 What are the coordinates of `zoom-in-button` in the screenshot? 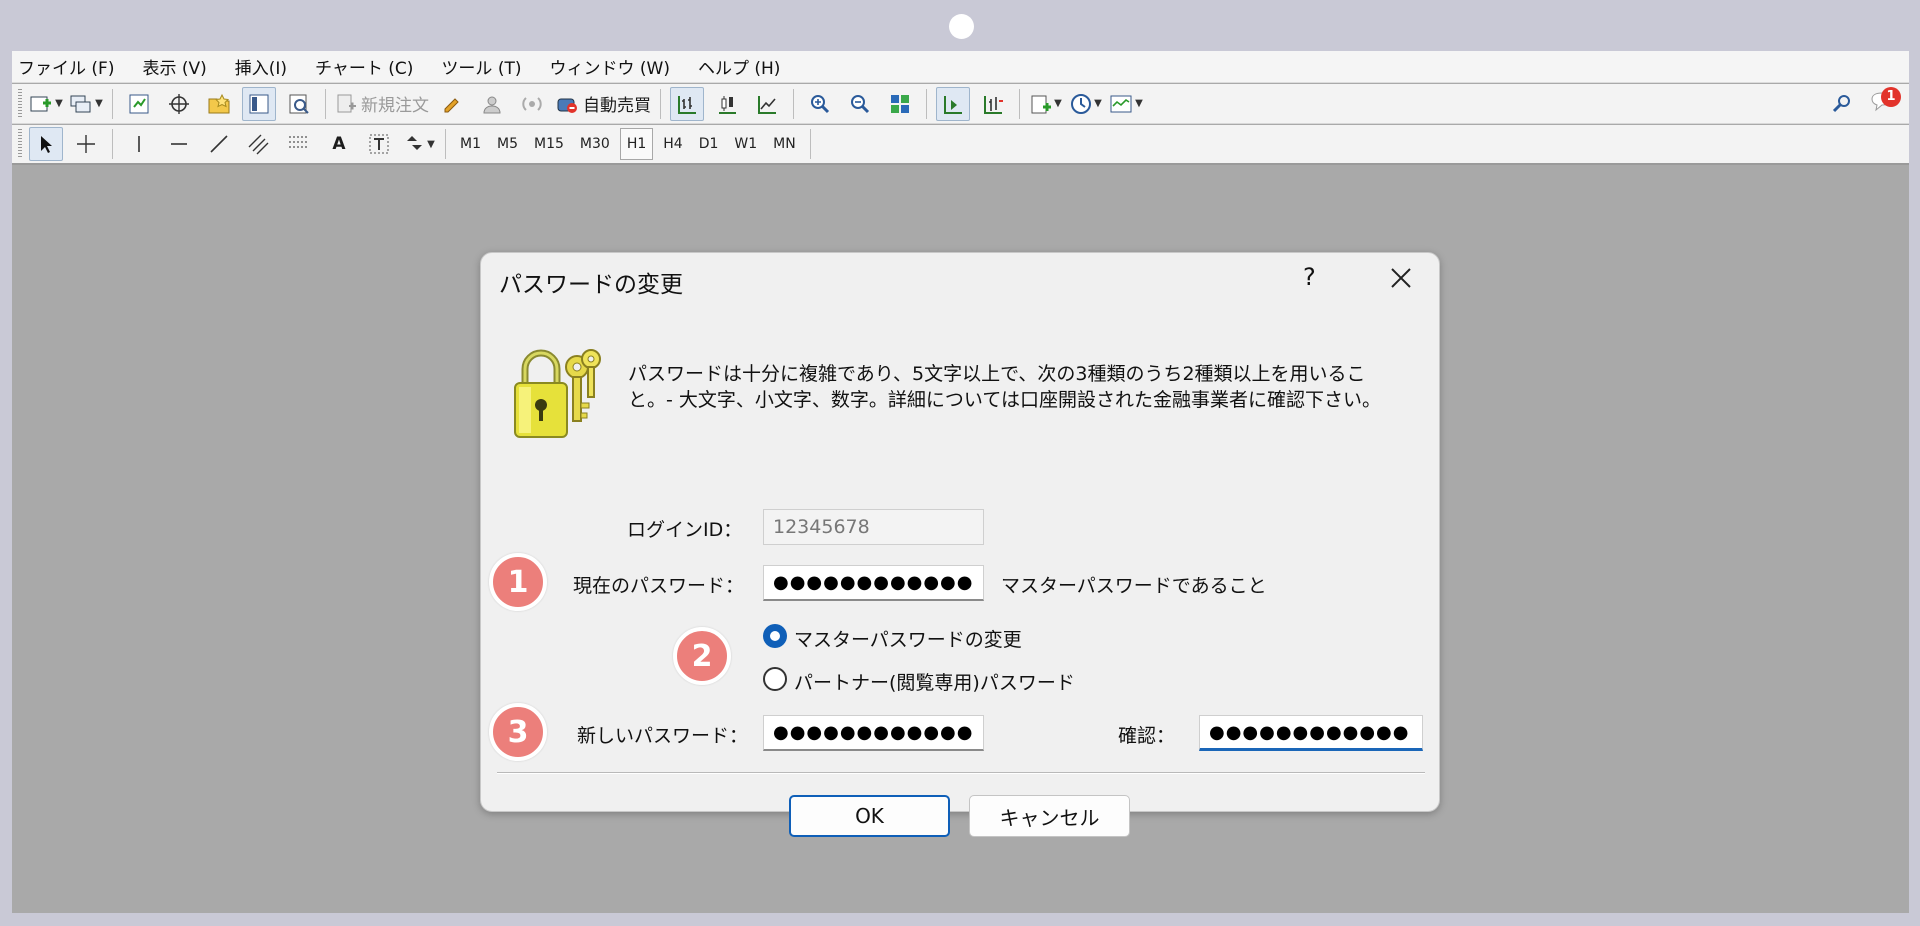 It's located at (820, 104).